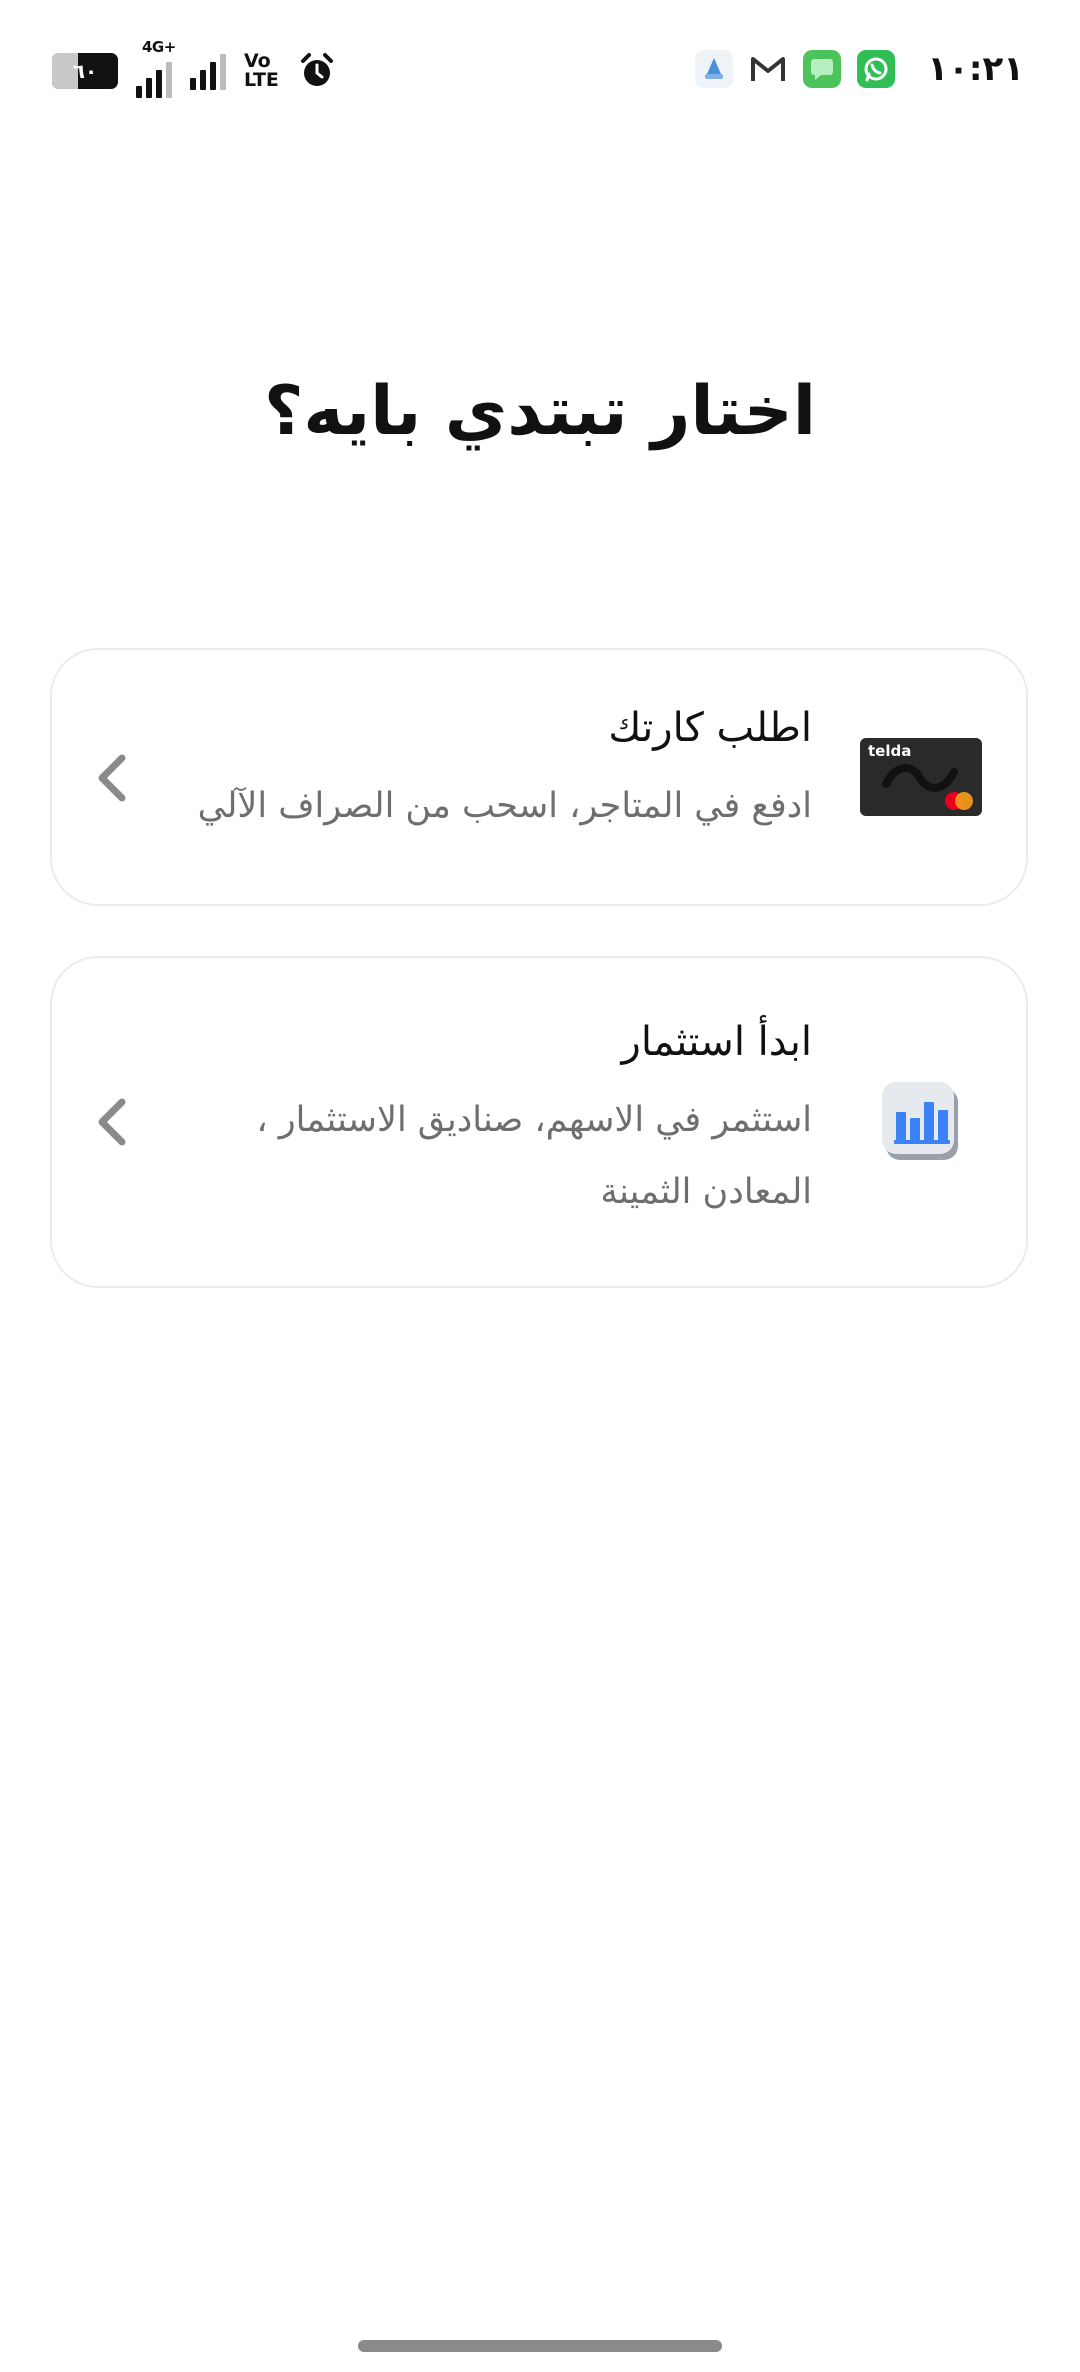  What do you see at coordinates (540, 70) in the screenshot?
I see `status-bar: ٦٠ 4G+ Vo LTE ١٠:٢١` at bounding box center [540, 70].